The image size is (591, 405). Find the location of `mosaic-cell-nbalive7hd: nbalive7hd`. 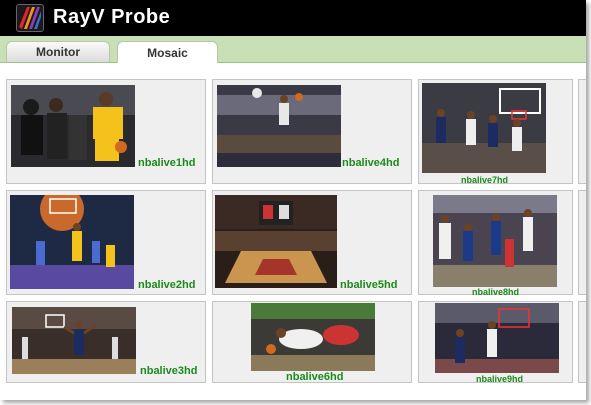

mosaic-cell-nbalive7hd: nbalive7hd is located at coordinates (495, 132).